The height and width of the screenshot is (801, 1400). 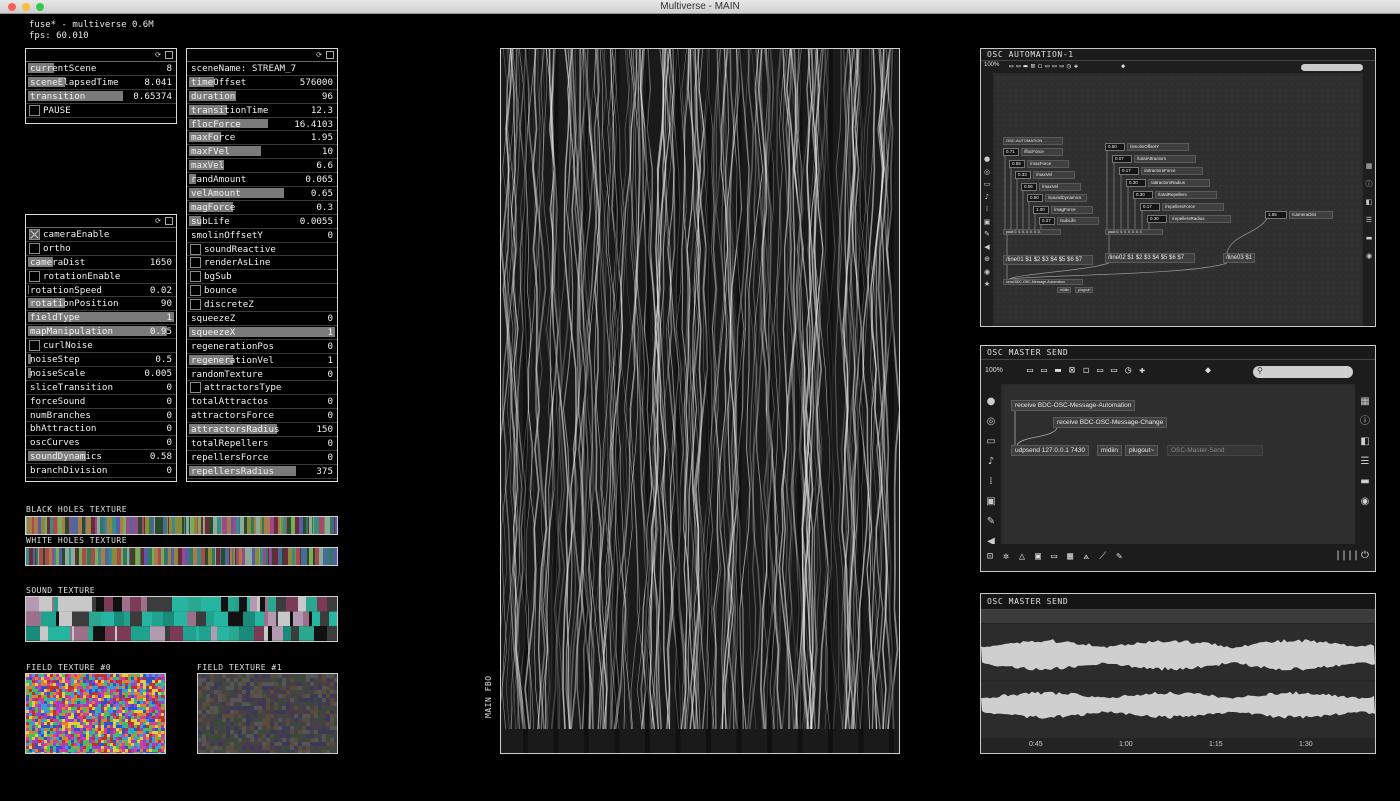 I want to click on power-icon: ⏻, so click(x=1365, y=555).